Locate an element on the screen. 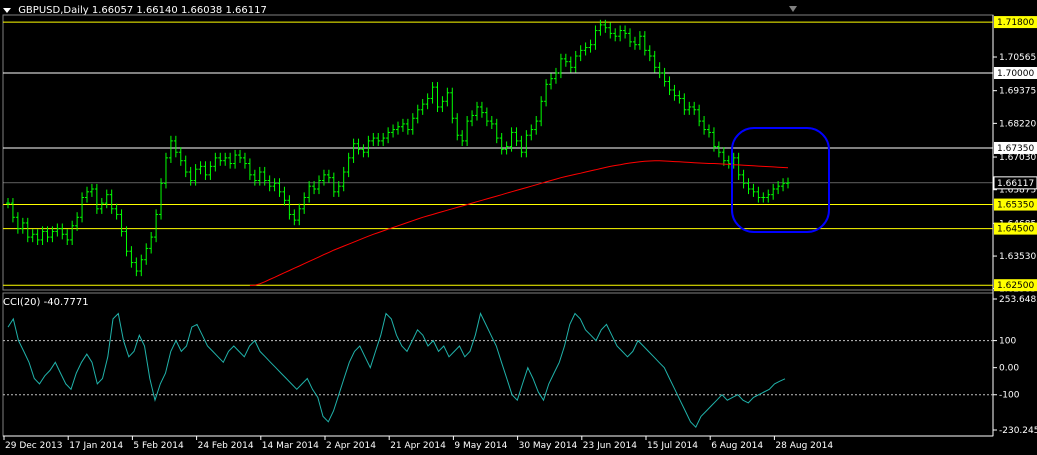 This screenshot has height=455, width=1037. time-tick-label: 9 May 2014 is located at coordinates (480, 446).